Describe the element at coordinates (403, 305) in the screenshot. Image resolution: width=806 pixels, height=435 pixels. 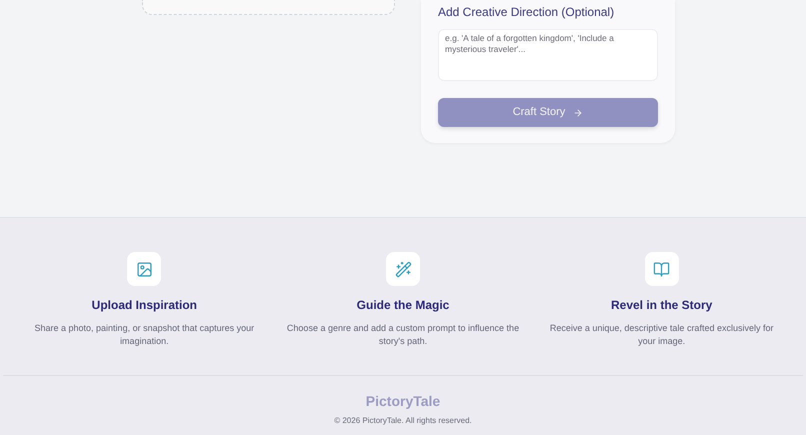
I see `feature-title: Guide the Magic` at that location.